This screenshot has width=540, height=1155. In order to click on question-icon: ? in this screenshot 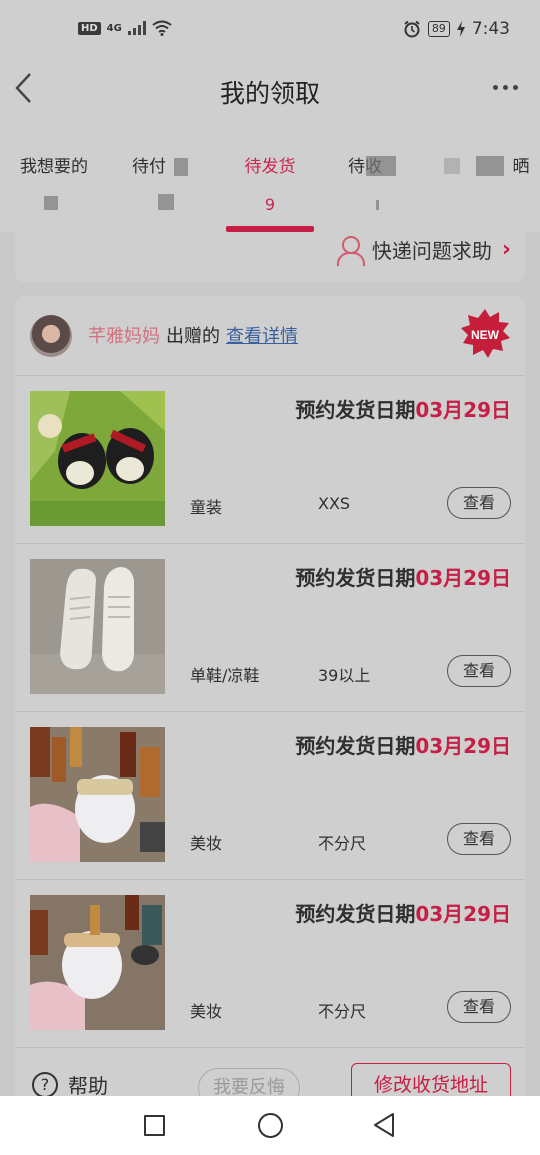, I will do `click(45, 1084)`.